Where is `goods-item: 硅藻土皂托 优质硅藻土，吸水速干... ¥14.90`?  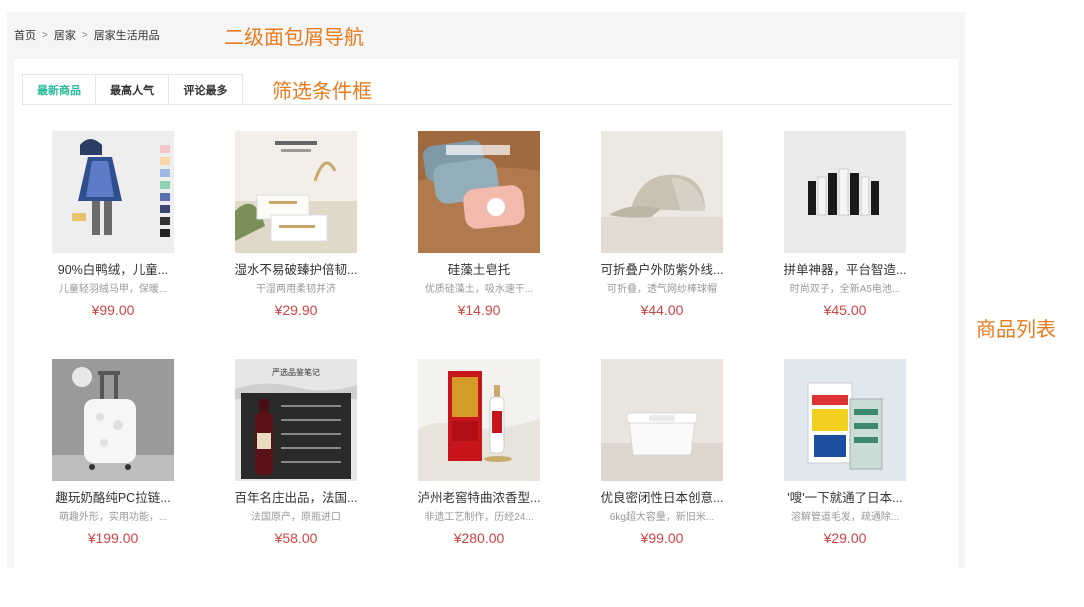 goods-item: 硅藻土皂托 优质硅藻土，吸水速干... ¥14.90 is located at coordinates (479, 224).